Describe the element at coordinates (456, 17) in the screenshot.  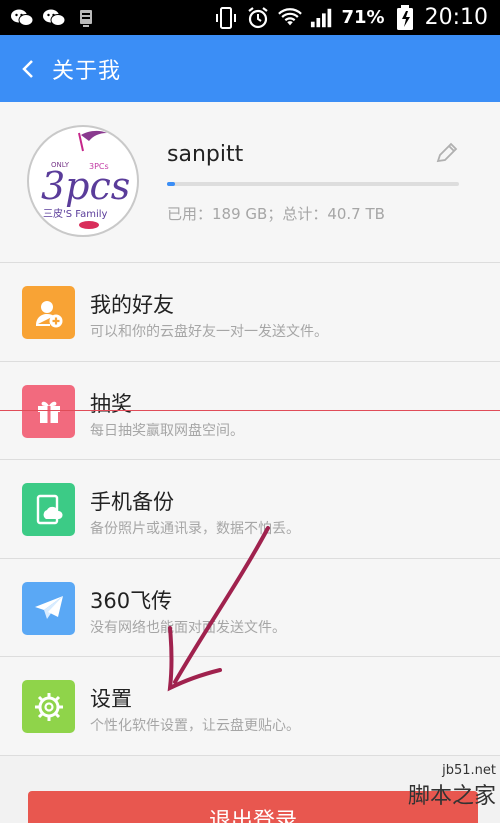
I see `clock-time: 20:10` at that location.